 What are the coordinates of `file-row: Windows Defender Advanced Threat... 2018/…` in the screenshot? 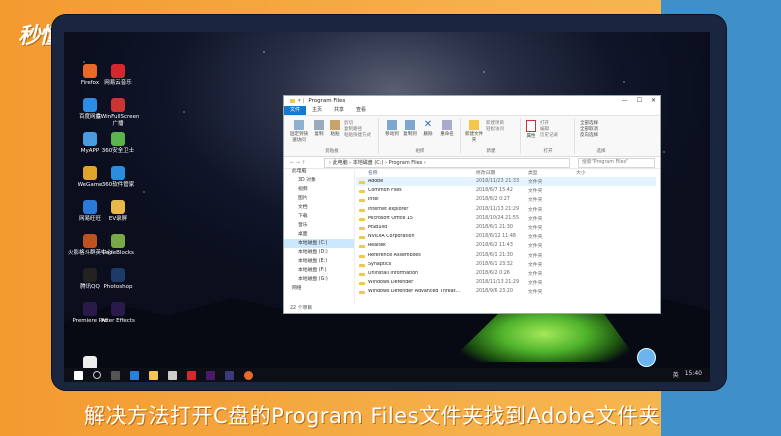 It's located at (506, 291).